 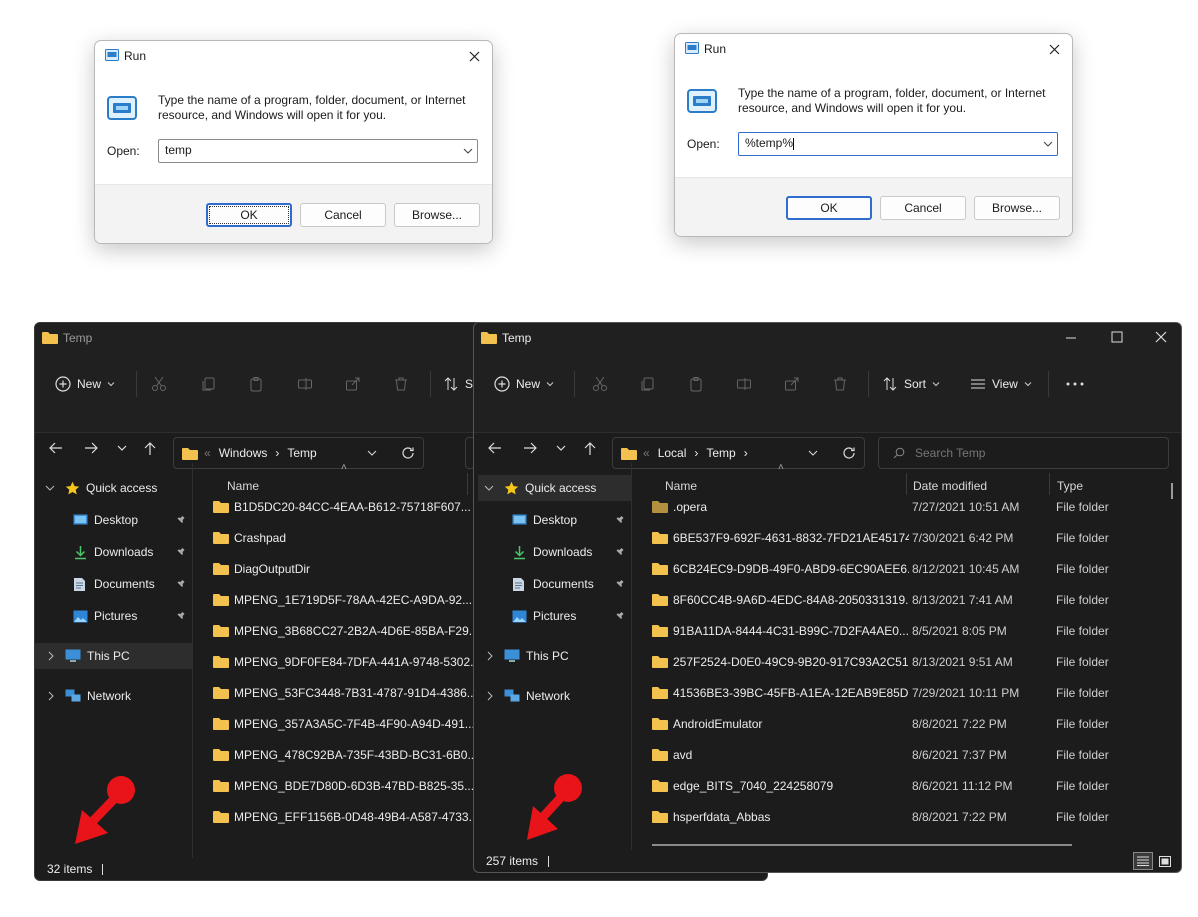 I want to click on sort-button: S, so click(x=458, y=384).